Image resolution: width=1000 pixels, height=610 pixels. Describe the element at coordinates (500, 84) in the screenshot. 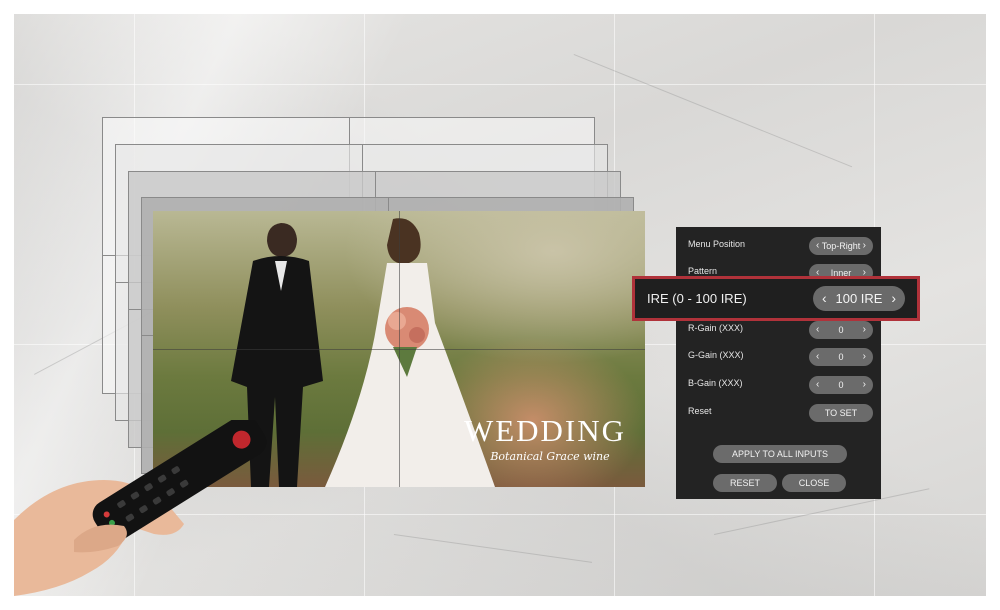

I see `tile-seam` at that location.